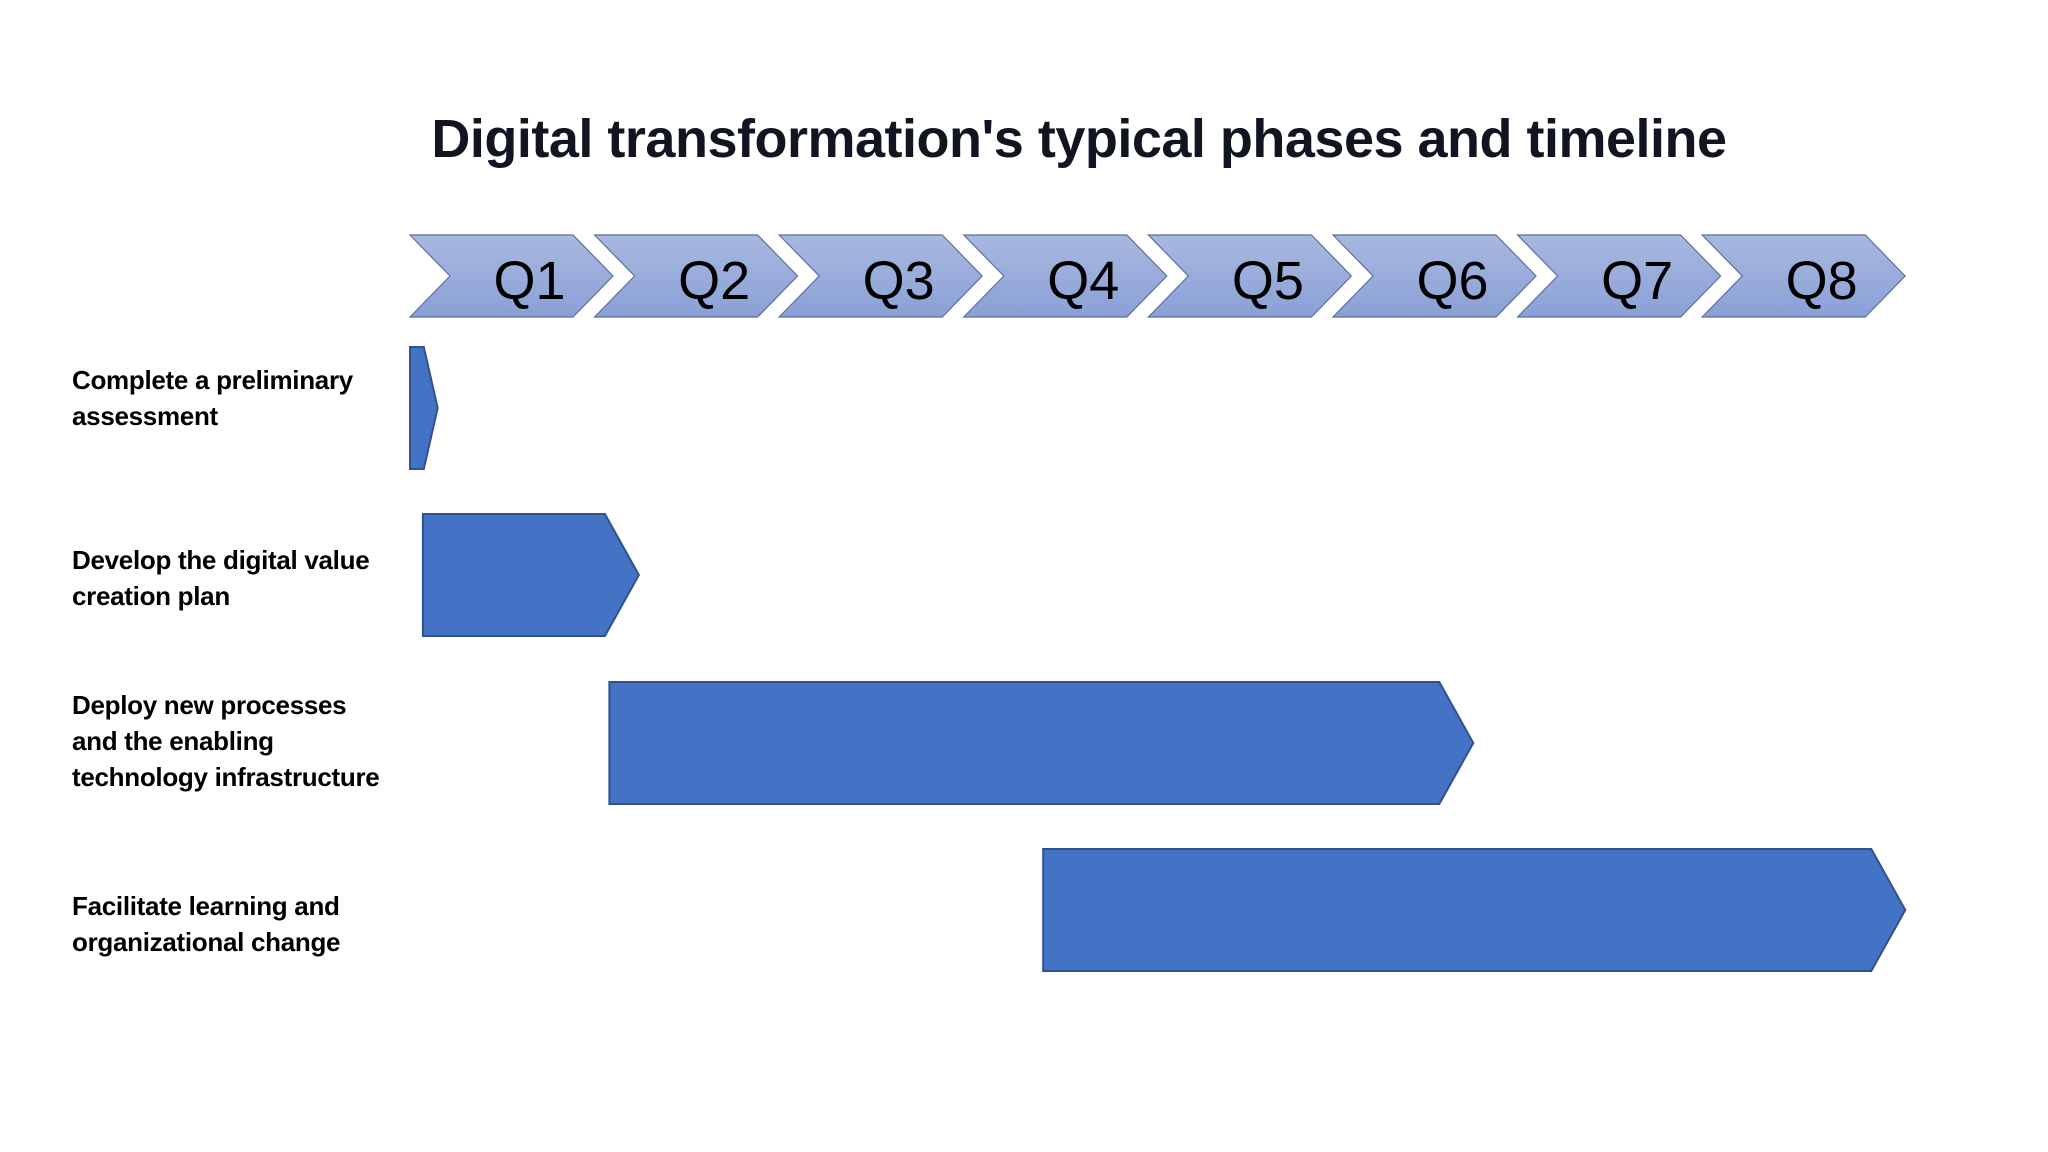 This screenshot has width=2048, height=1152. I want to click on quarter-label-q4: Q4, so click(1083, 281).